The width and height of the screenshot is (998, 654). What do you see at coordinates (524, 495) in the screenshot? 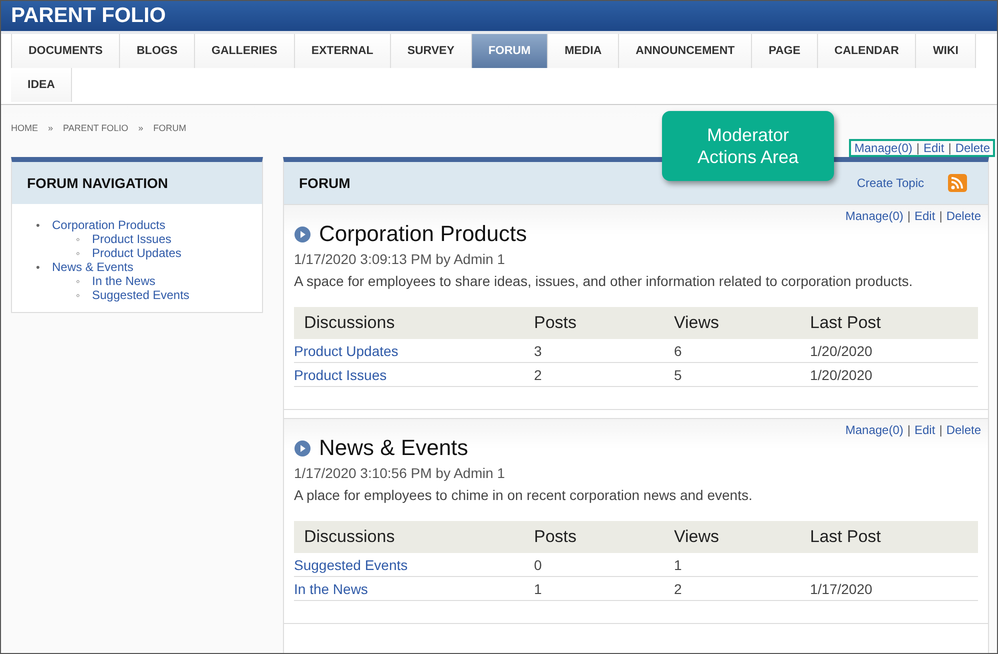
I see `category-description: A place for employees to chime in on recent corporation news and events.` at bounding box center [524, 495].